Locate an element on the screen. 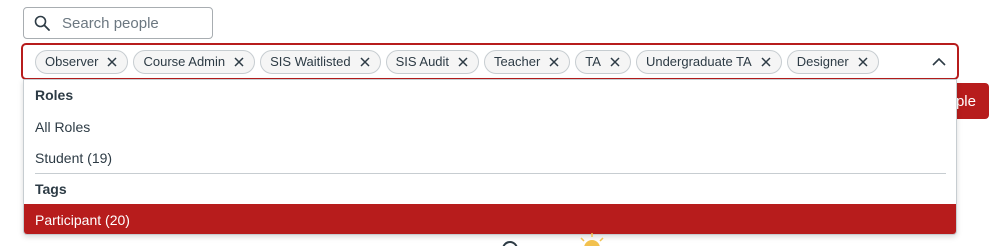 The image size is (997, 246). role-tag: TA is located at coordinates (603, 61).